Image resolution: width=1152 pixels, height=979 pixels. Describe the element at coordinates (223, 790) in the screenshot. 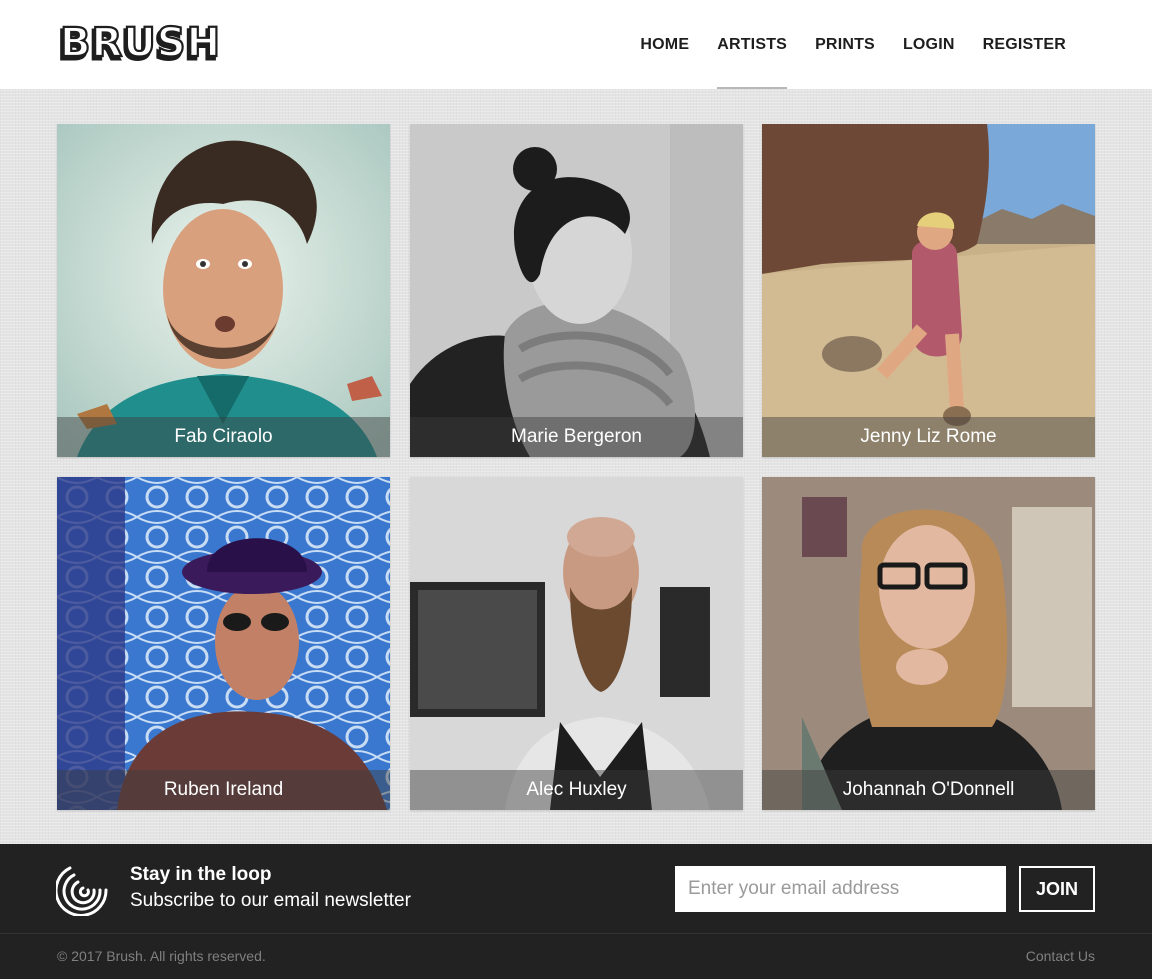

I see `artist-name: Ruben Ireland` at that location.